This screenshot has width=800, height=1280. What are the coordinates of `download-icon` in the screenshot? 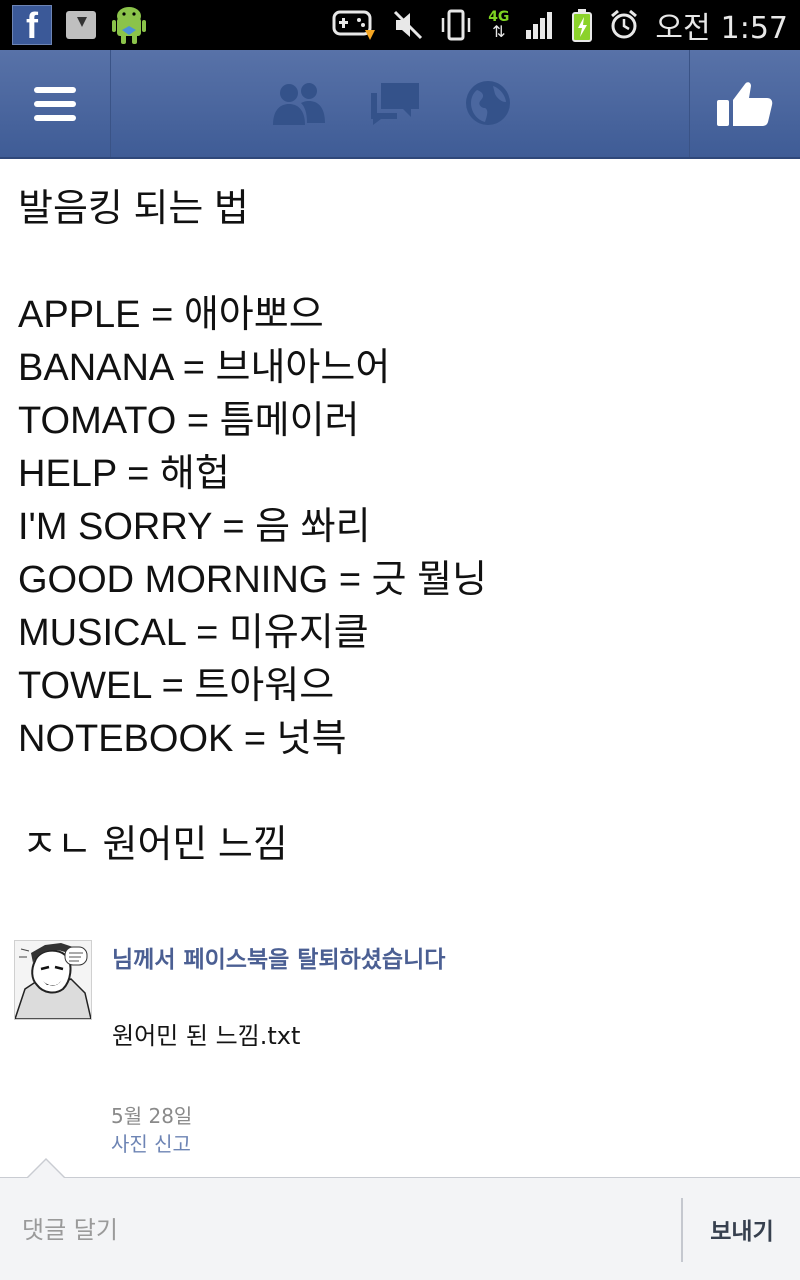 It's located at (81, 25).